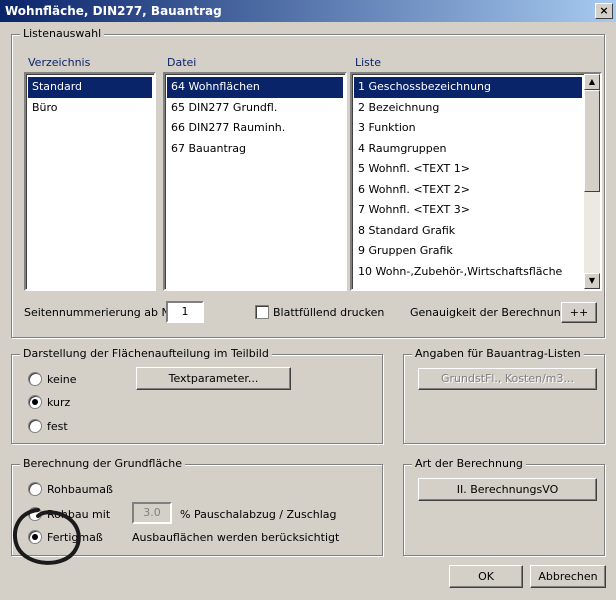  What do you see at coordinates (468, 87) in the screenshot?
I see `liste-item: 1 Geschossbezeichnung` at bounding box center [468, 87].